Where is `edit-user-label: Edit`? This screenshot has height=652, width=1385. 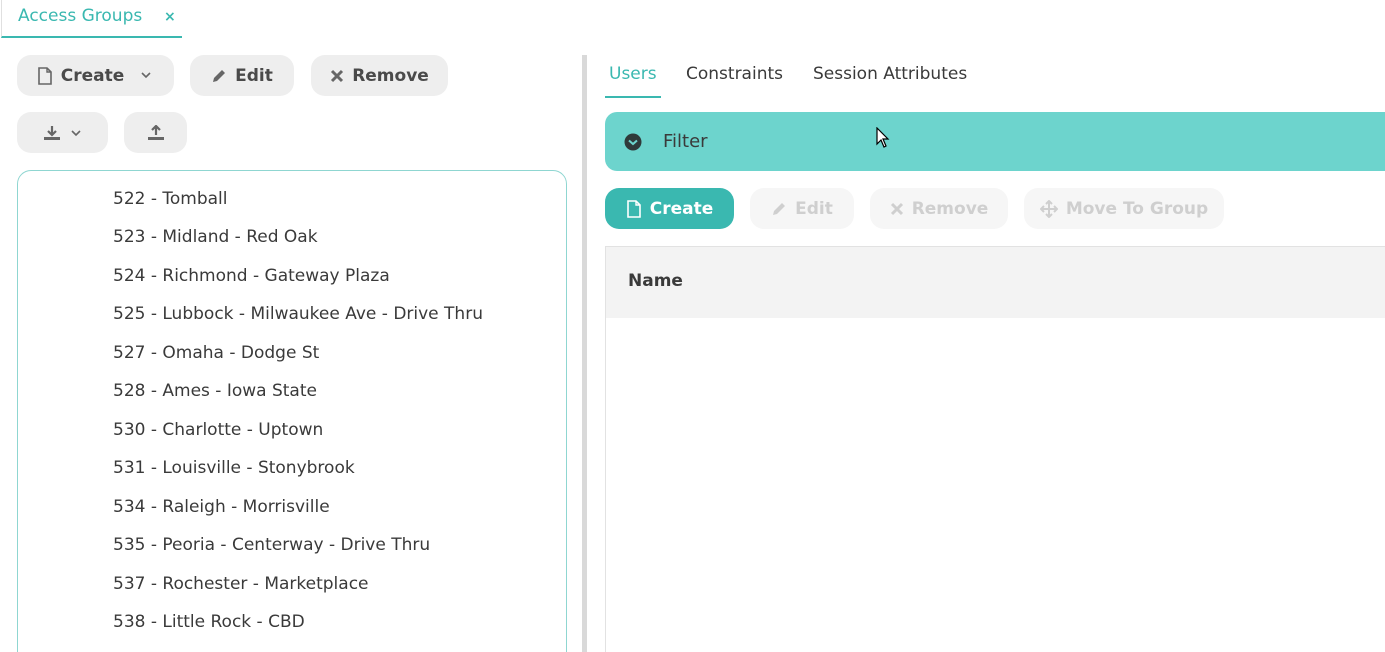 edit-user-label: Edit is located at coordinates (814, 208).